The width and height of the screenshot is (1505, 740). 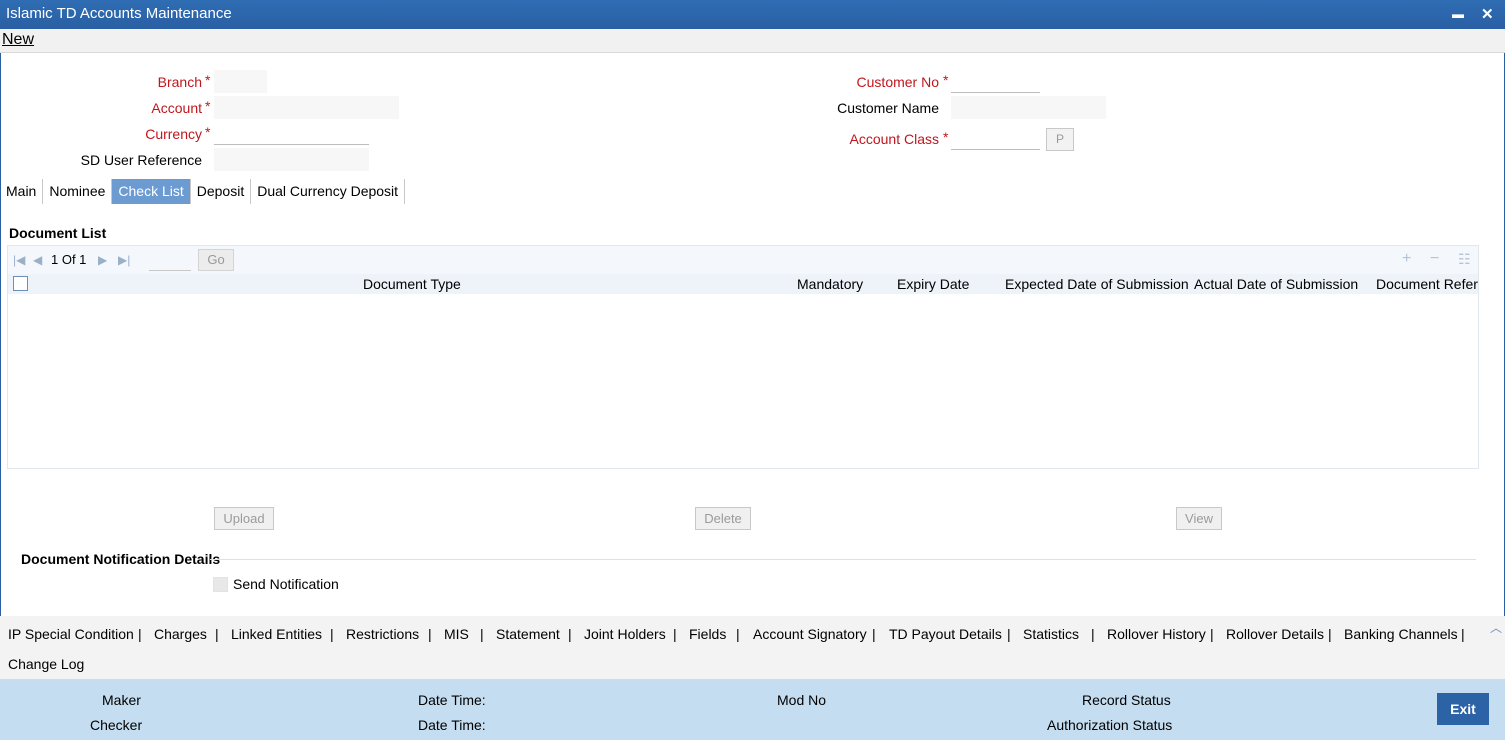 What do you see at coordinates (752, 14) in the screenshot?
I see `window-titlebar: Islamic TD Accounts Maintenance ▬ ✕` at bounding box center [752, 14].